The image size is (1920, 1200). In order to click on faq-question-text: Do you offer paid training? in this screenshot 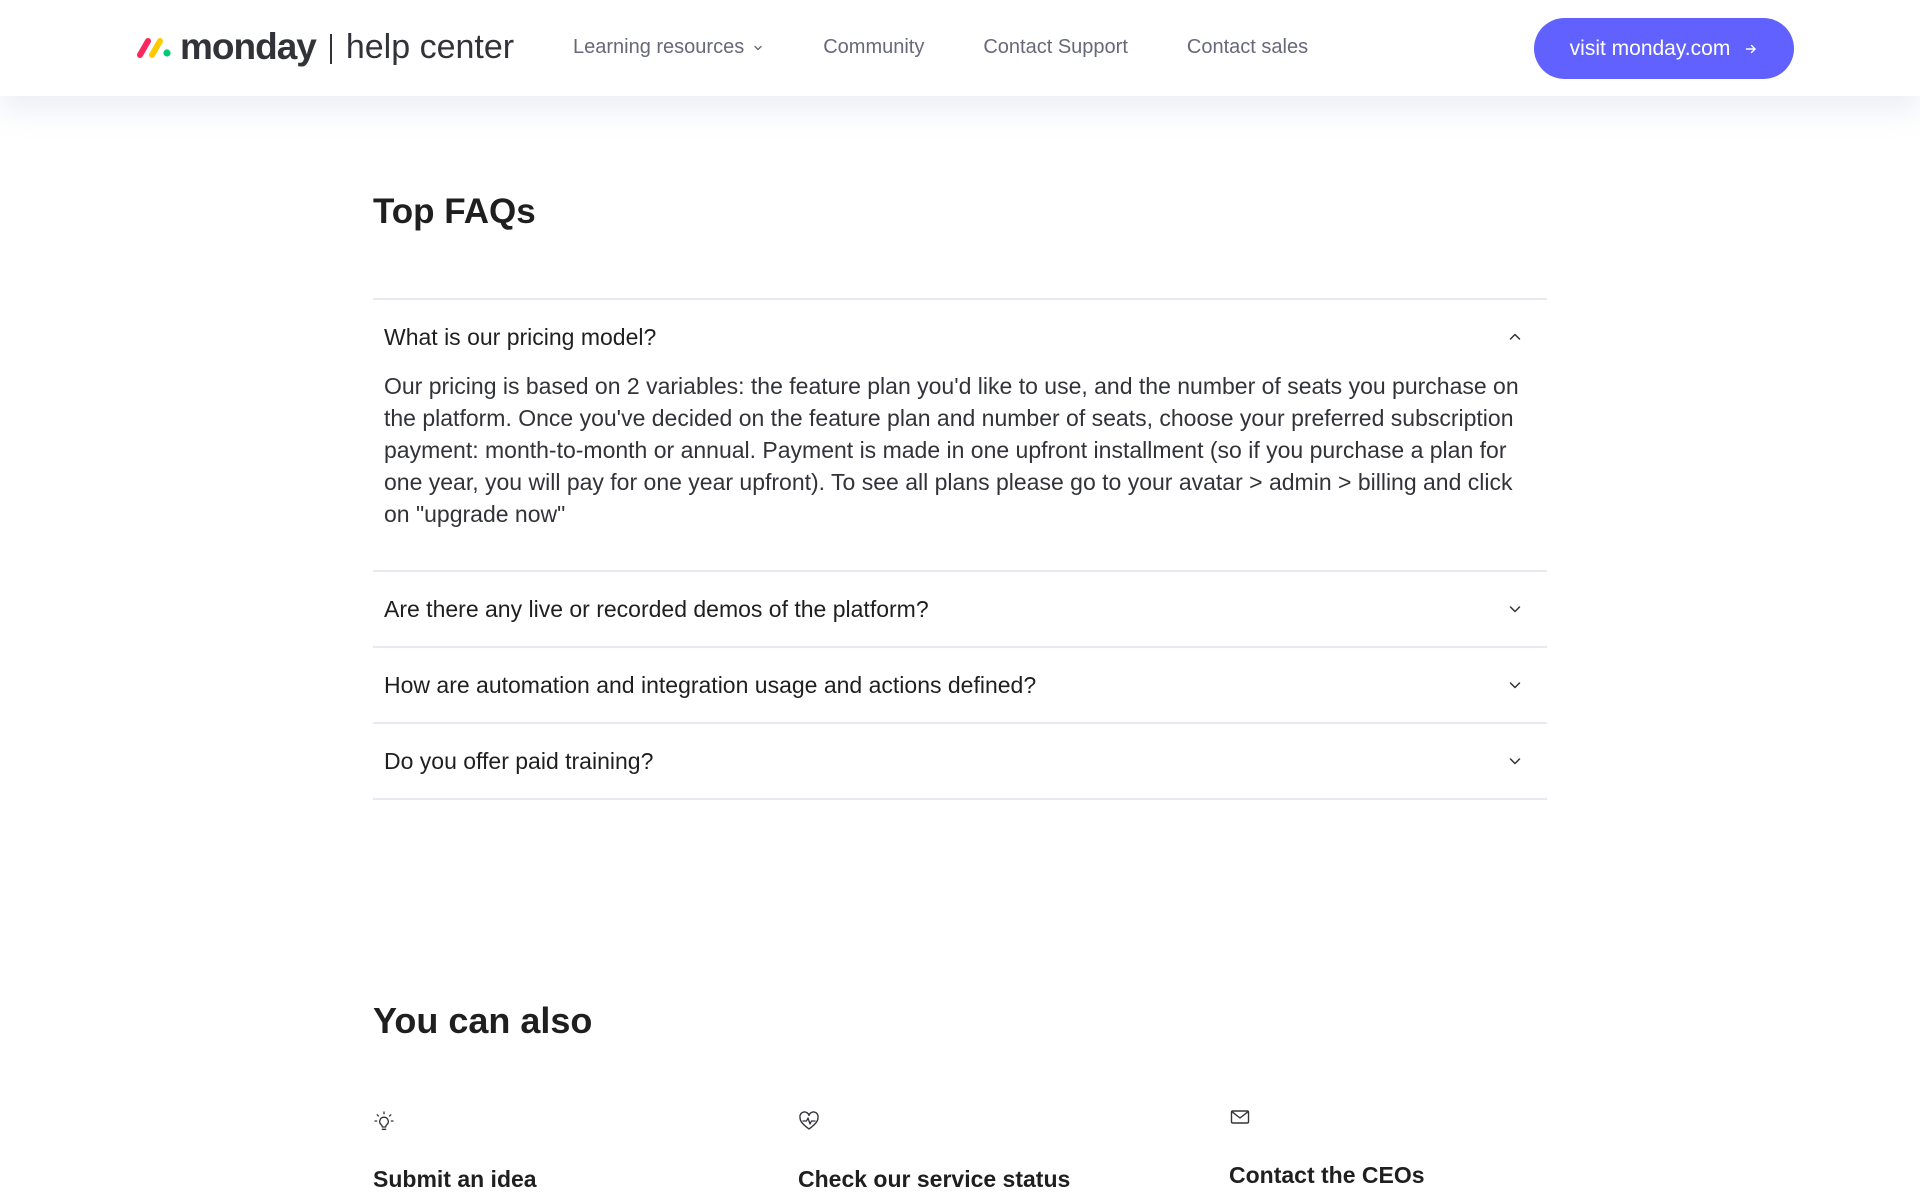, I will do `click(519, 760)`.